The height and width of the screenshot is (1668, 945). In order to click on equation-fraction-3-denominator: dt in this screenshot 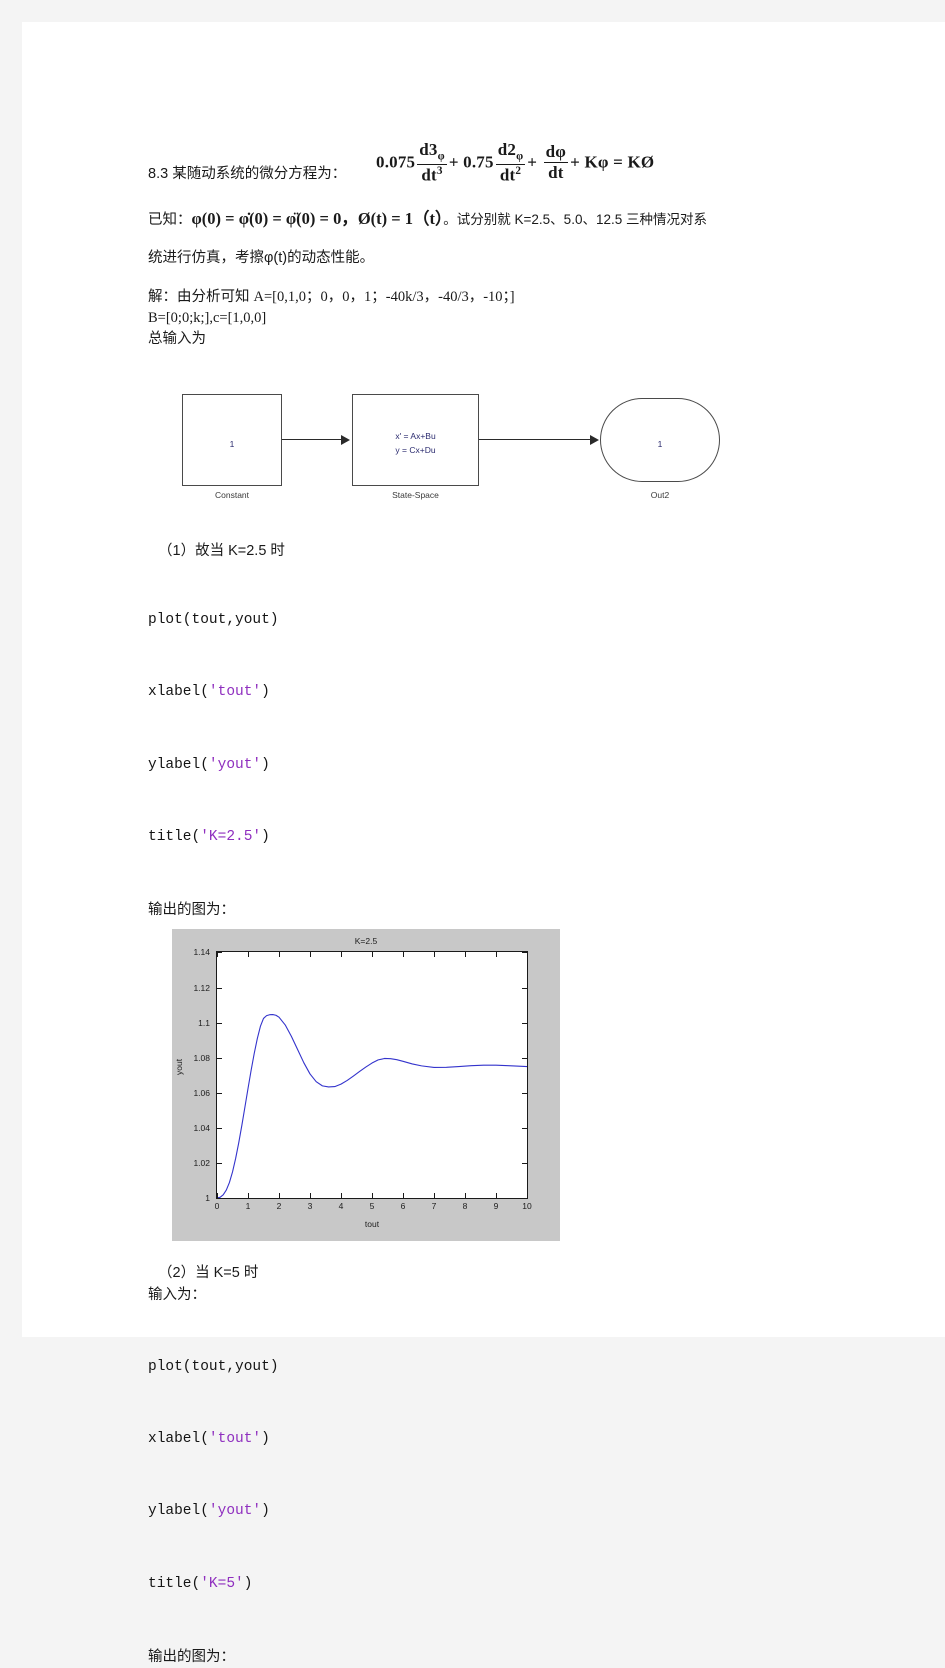, I will do `click(556, 173)`.